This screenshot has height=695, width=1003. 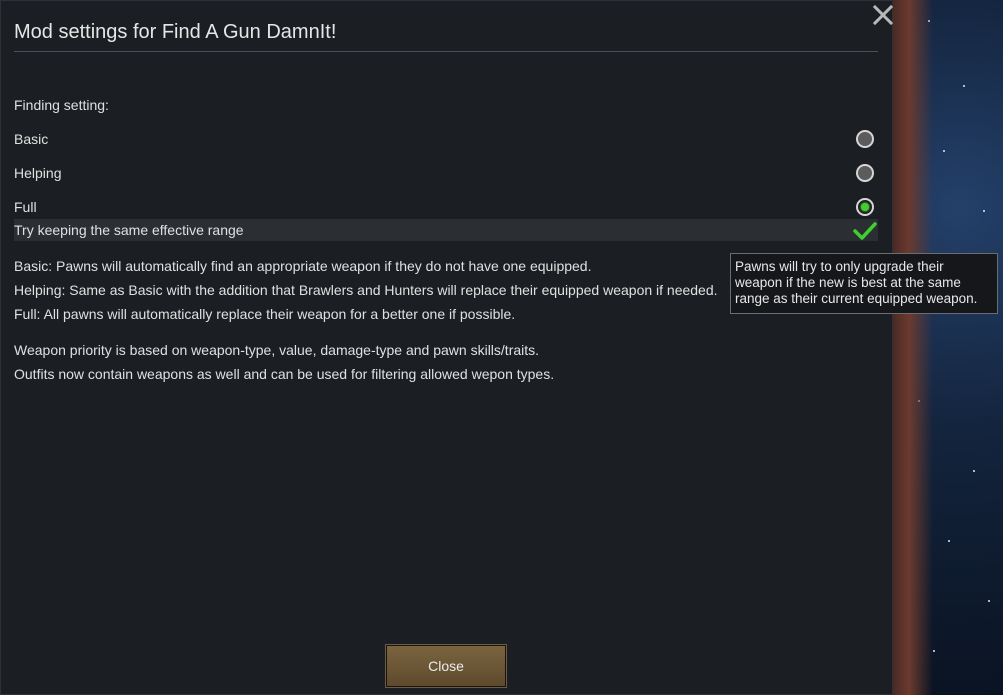 What do you see at coordinates (31, 139) in the screenshot?
I see `option-label-basic: Basic` at bounding box center [31, 139].